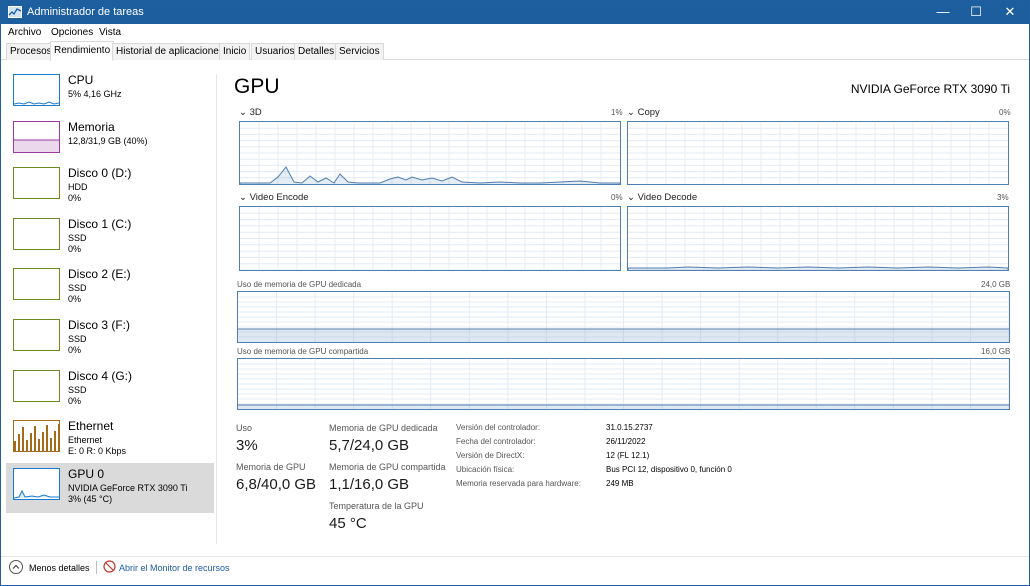 This screenshot has width=1030, height=586. I want to click on sidebar-item-memoria: Memoria 12,8/31,9 GB (40%), so click(110, 141).